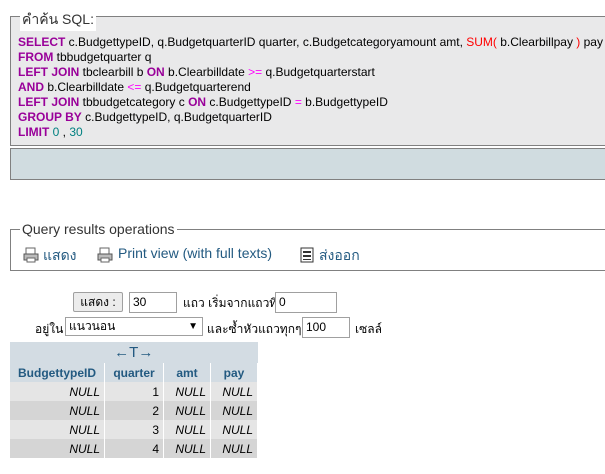 The width and height of the screenshot is (605, 474). I want to click on column-order-row: ←T→, so click(134, 352).